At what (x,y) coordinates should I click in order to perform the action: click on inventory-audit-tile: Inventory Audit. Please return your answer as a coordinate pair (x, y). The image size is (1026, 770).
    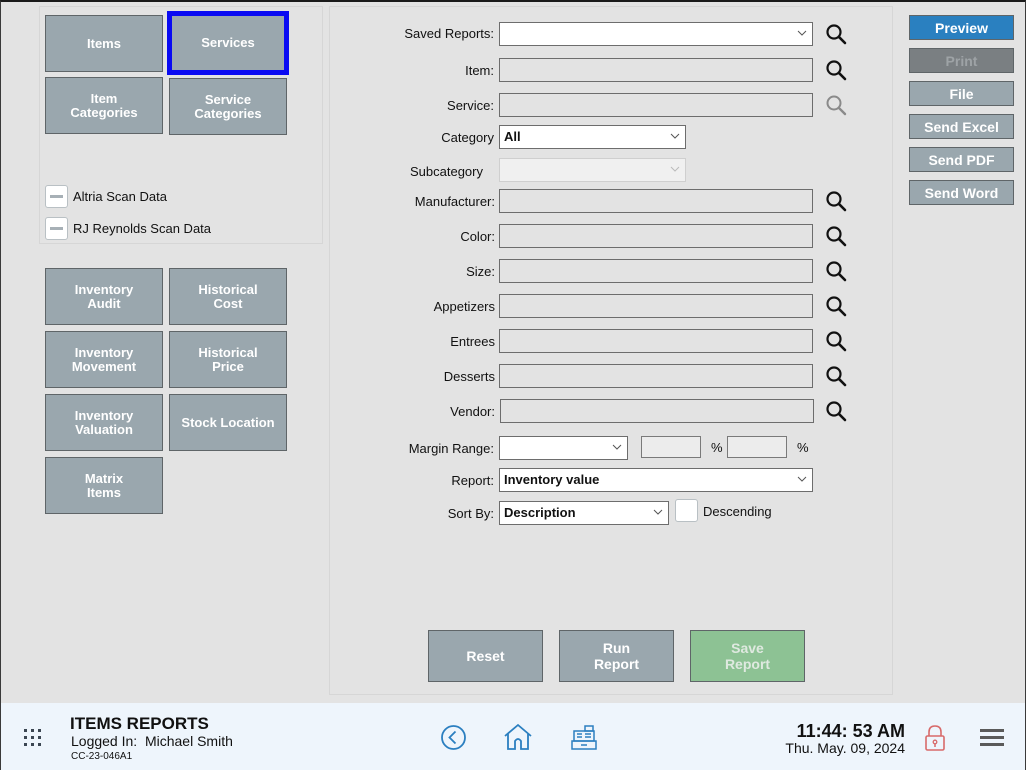
    Looking at the image, I should click on (104, 296).